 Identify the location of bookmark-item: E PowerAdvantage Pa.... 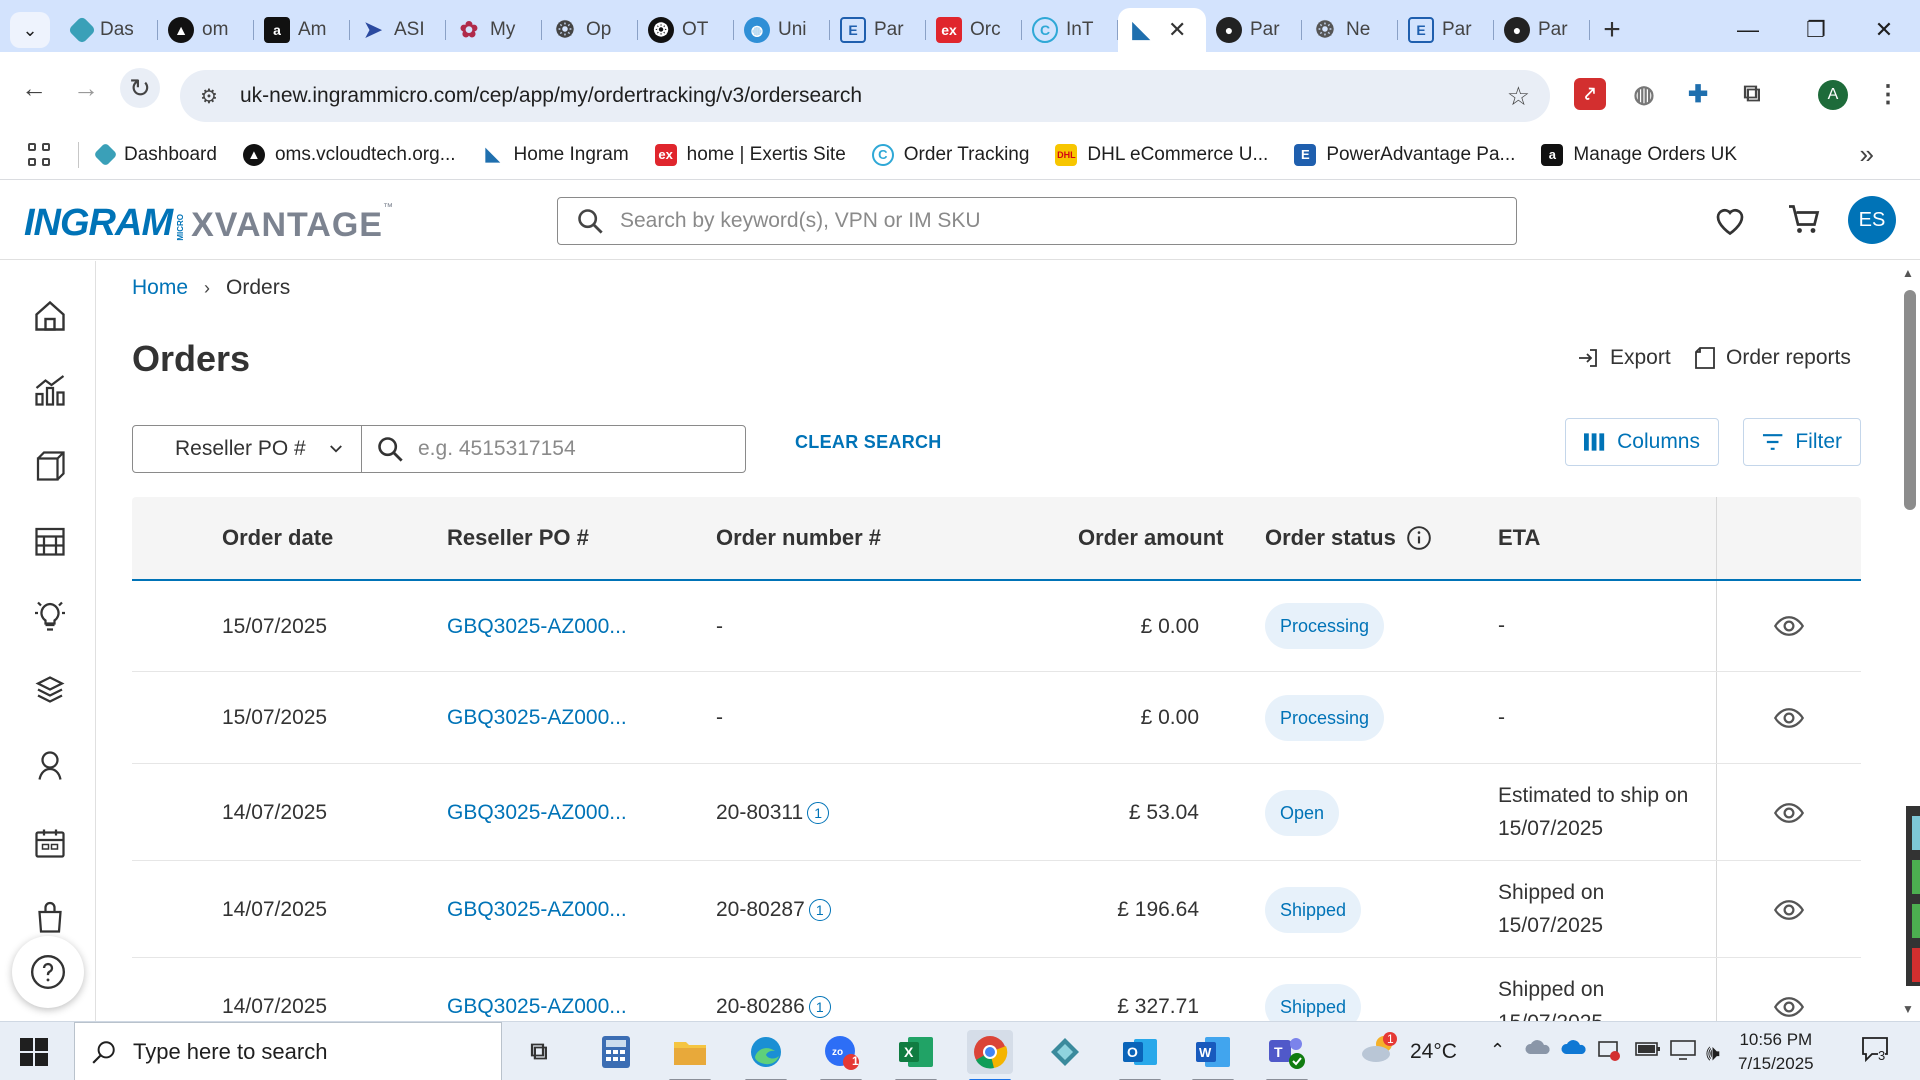
(1404, 154).